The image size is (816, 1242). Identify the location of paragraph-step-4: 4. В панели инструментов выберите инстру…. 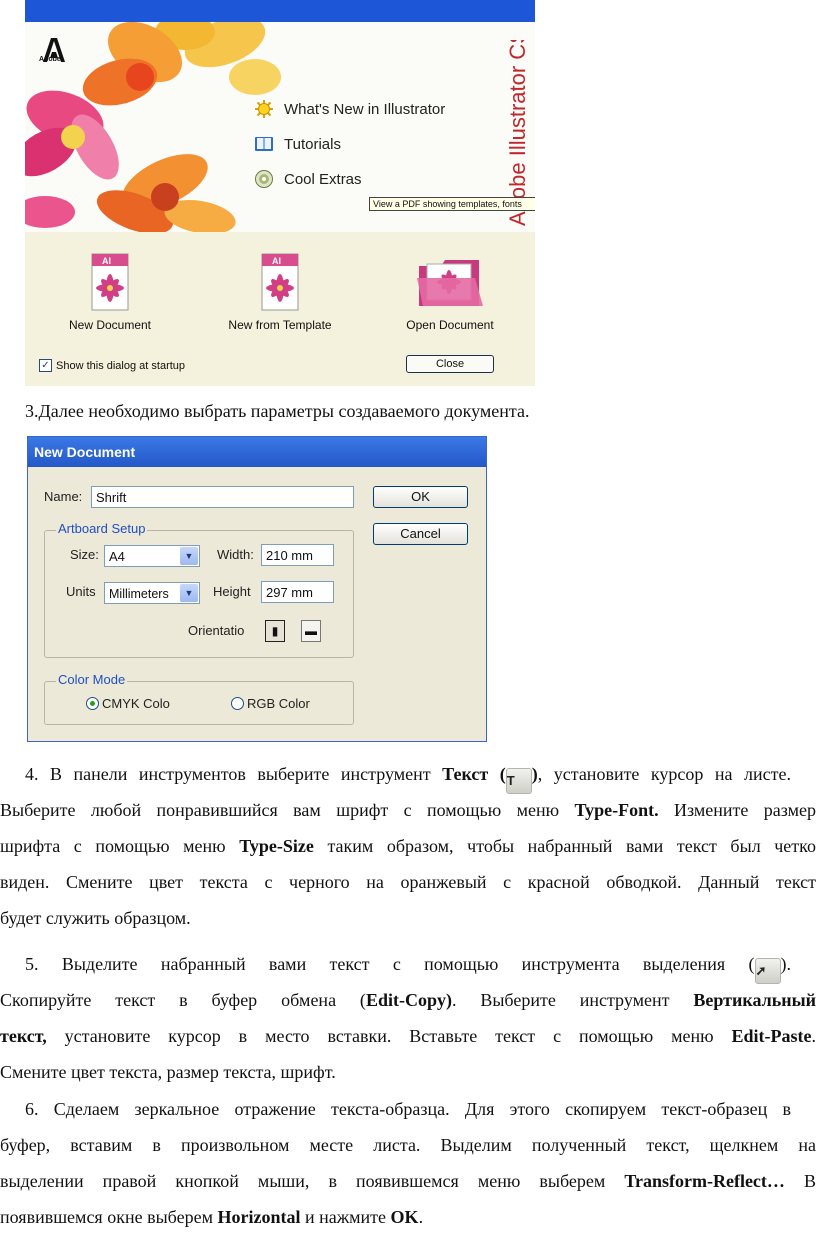
(408, 846).